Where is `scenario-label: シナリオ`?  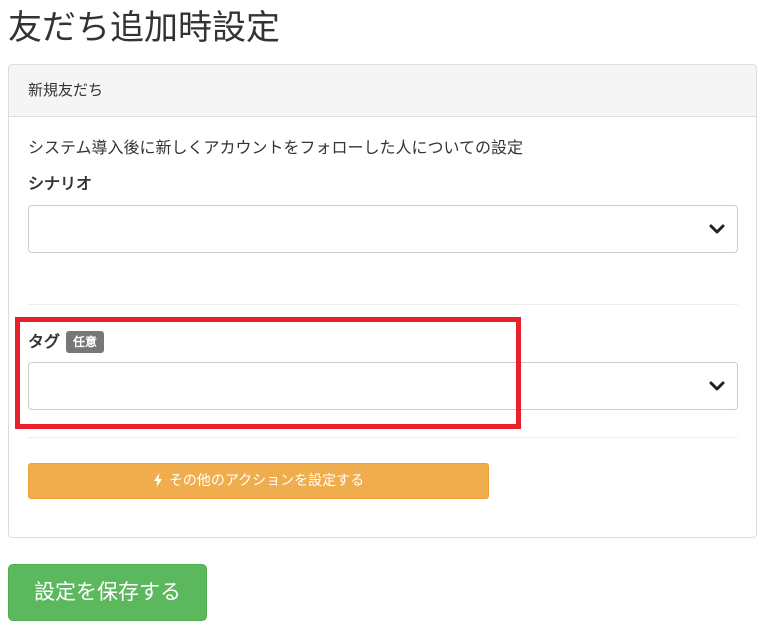 scenario-label: シナリオ is located at coordinates (60, 184).